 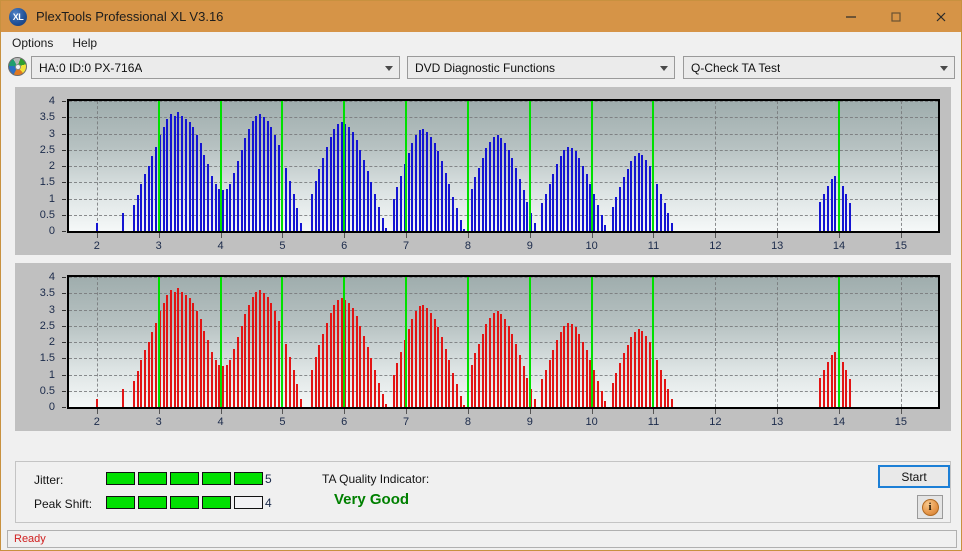 What do you see at coordinates (87, 43) in the screenshot?
I see `menu-item-help: Help` at bounding box center [87, 43].